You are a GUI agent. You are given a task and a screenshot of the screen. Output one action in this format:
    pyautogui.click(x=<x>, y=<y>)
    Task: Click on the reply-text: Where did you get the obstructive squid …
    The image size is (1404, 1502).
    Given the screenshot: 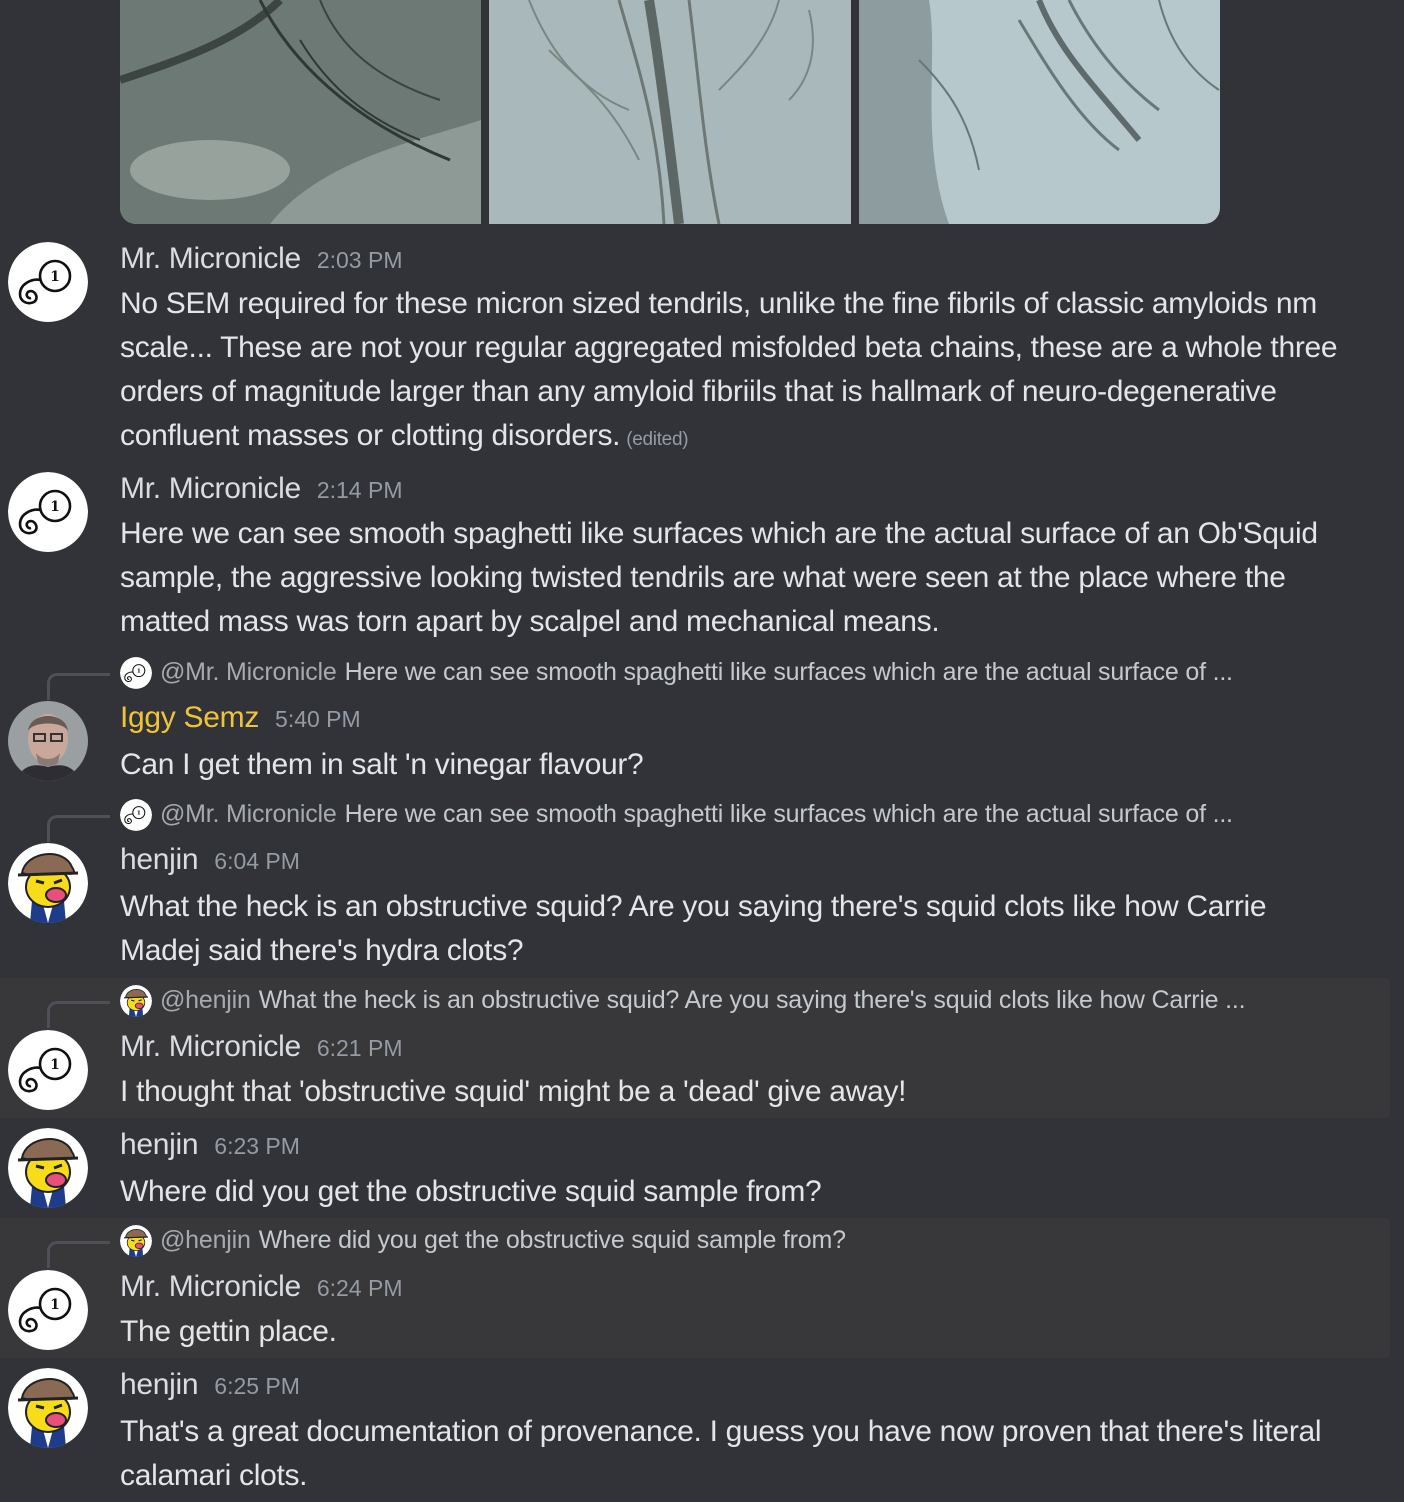 What is the action you would take?
    pyautogui.click(x=552, y=1240)
    